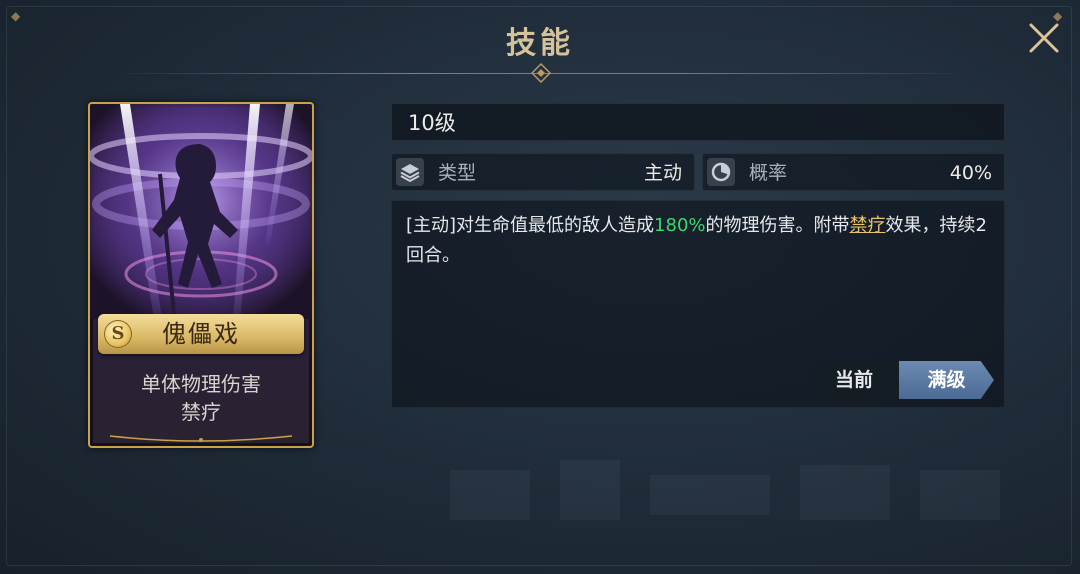 Image resolution: width=1080 pixels, height=574 pixels. Describe the element at coordinates (530, 225) in the screenshot. I see `description-text: [主动]对生命值最低的敌人造成` at that location.